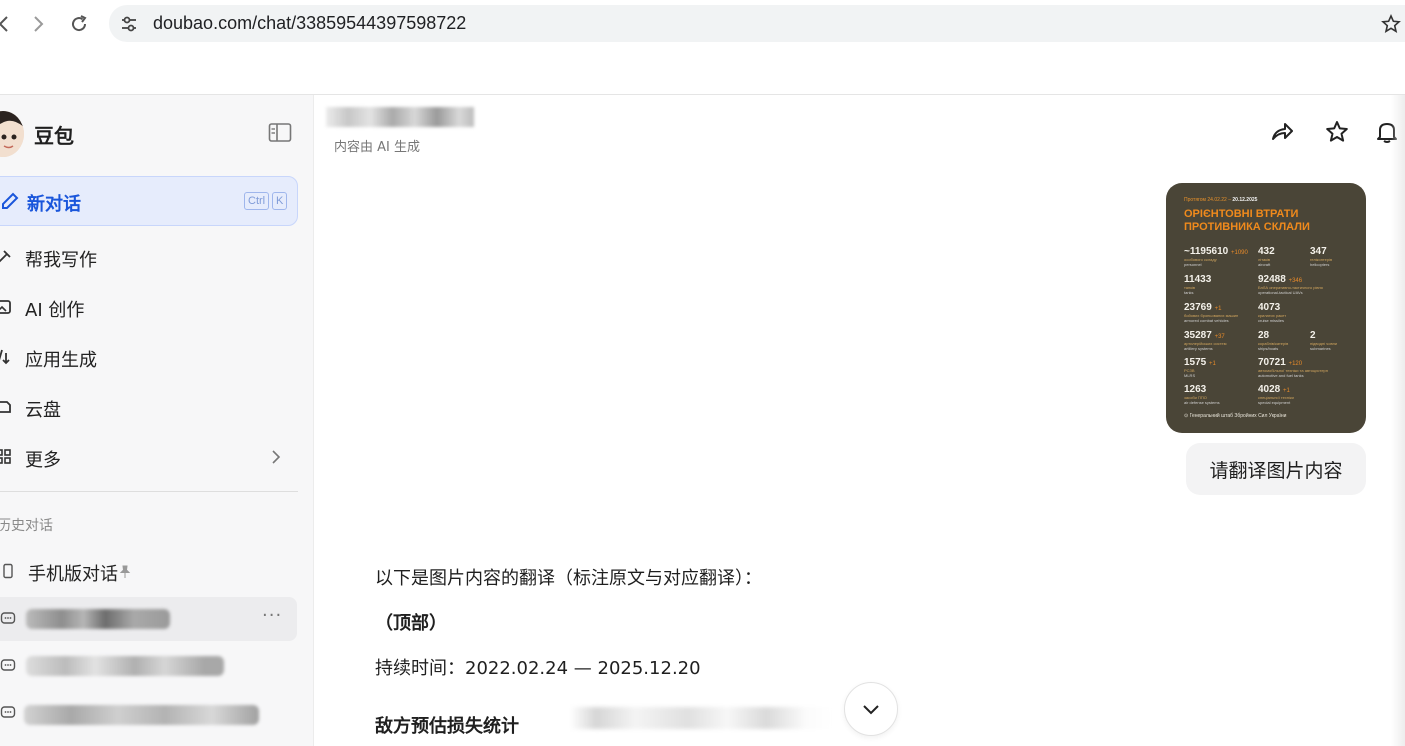 The width and height of the screenshot is (1405, 746). I want to click on sidebar-item-writing: 帮我写作, so click(150, 257).